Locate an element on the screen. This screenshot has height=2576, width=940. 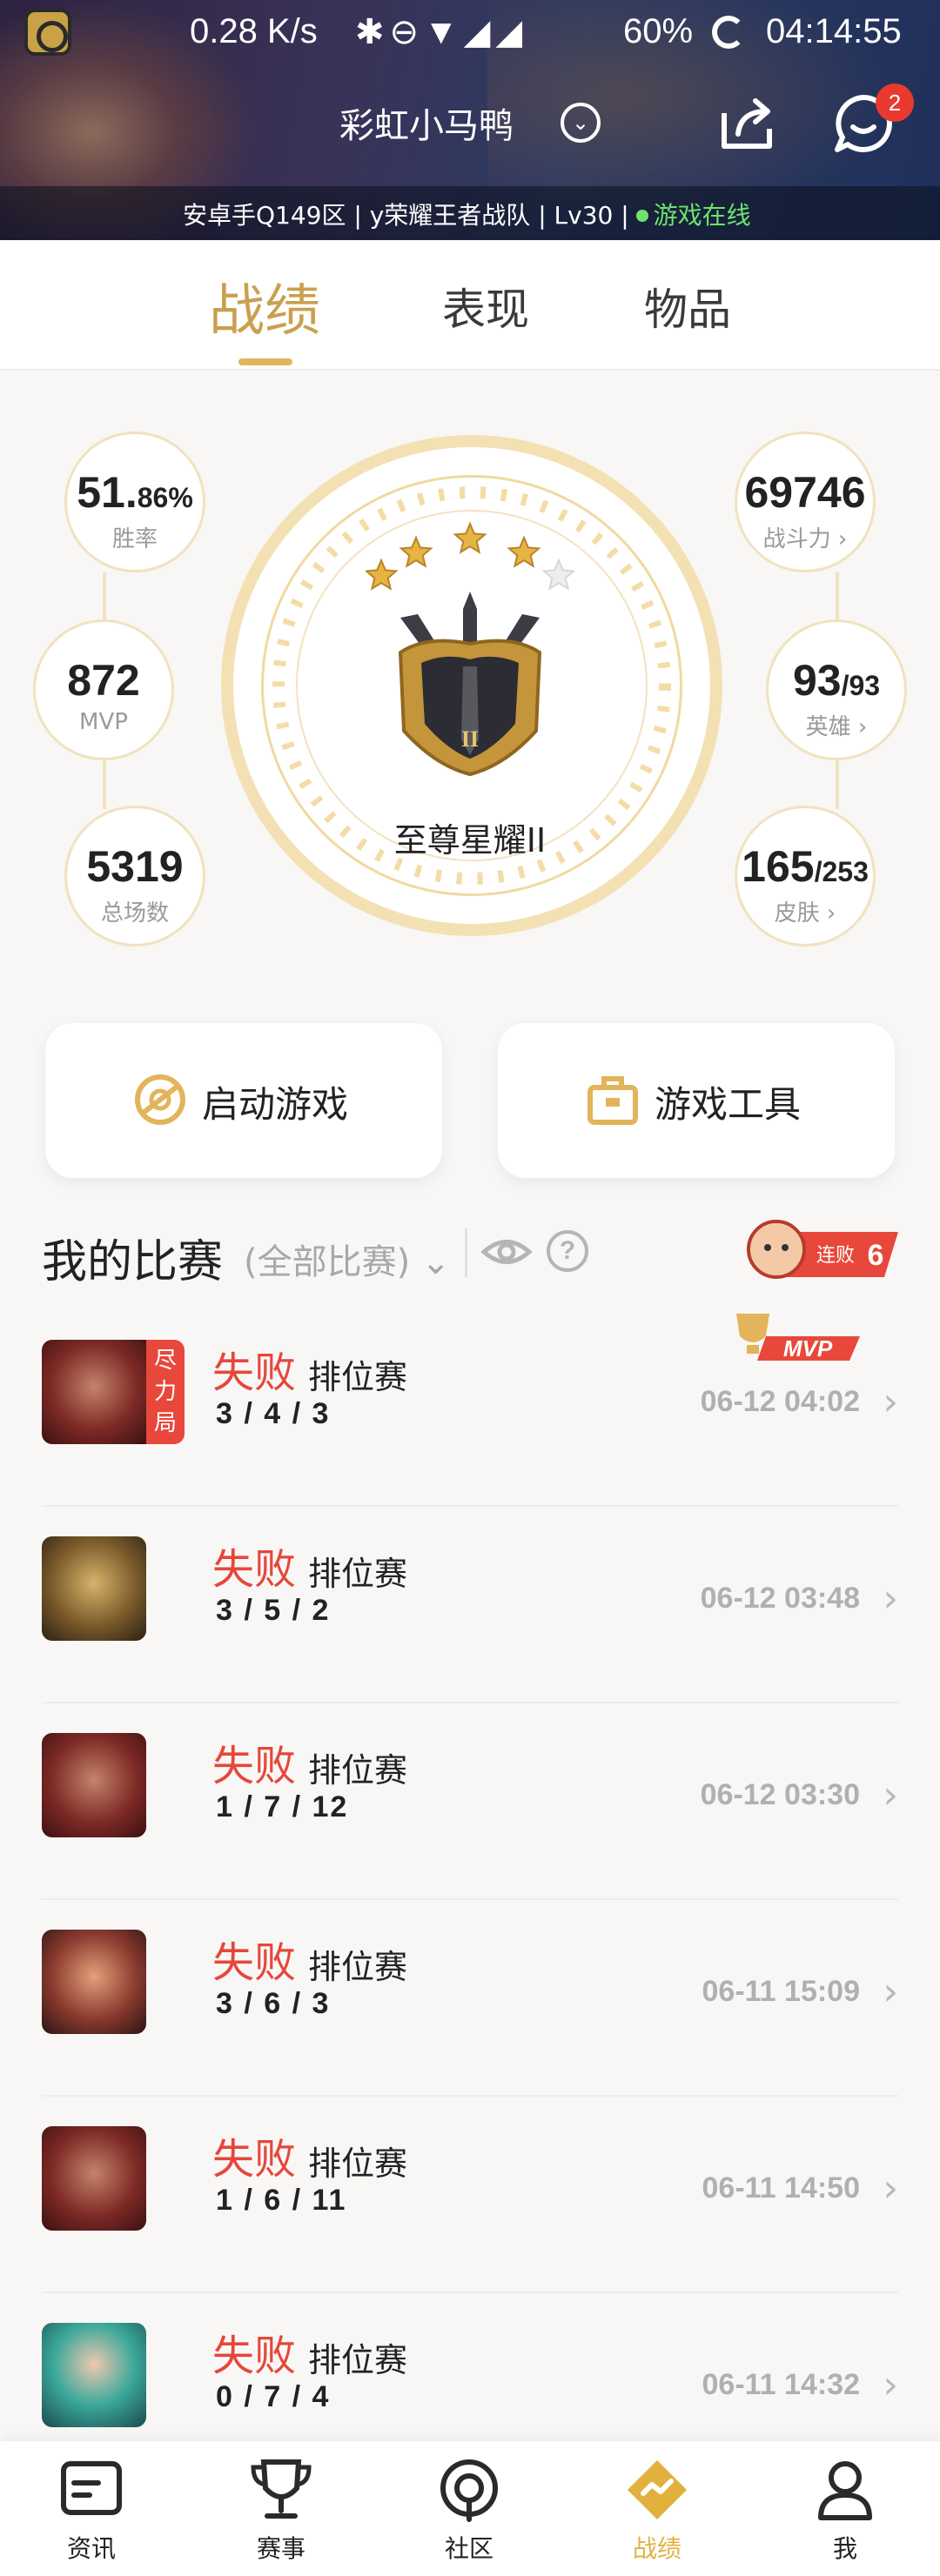
match-time: 06-12 03:30 is located at coordinates (780, 1794).